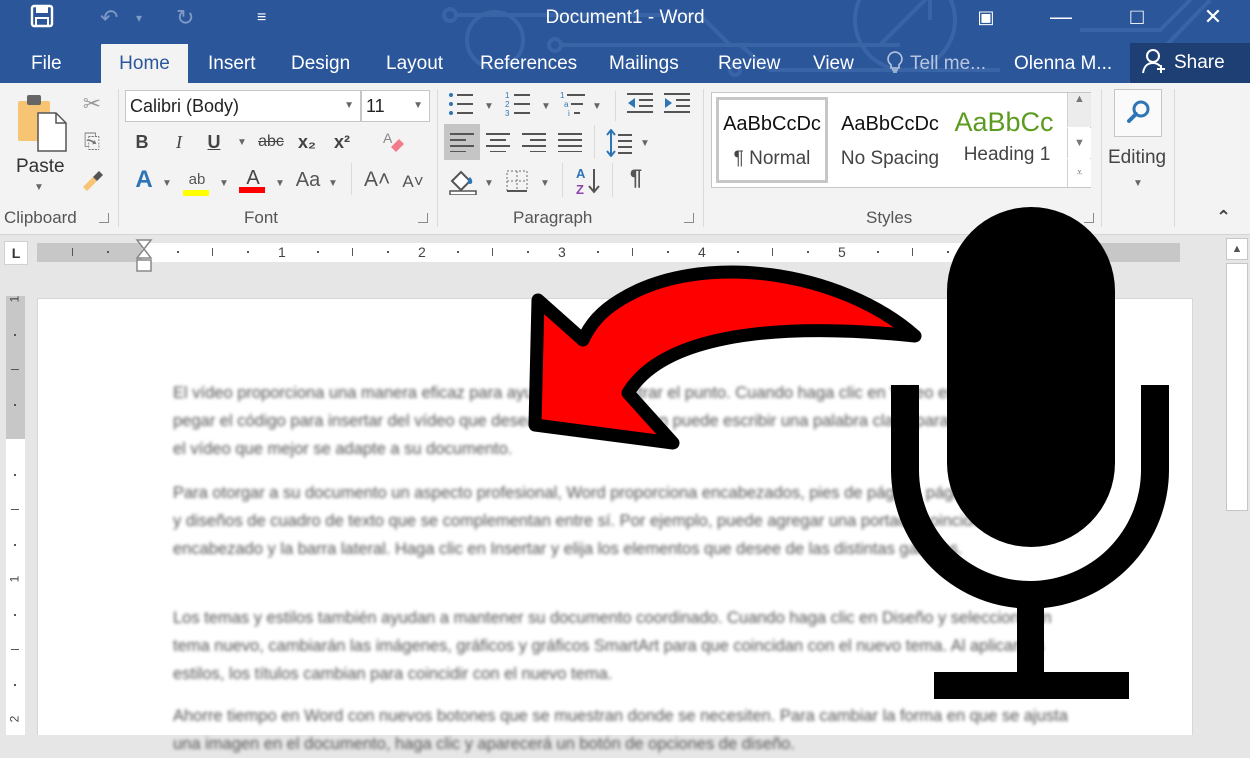 Image resolution: width=1250 pixels, height=758 pixels. What do you see at coordinates (507, 113) in the screenshot?
I see `svg-text: 3` at bounding box center [507, 113].